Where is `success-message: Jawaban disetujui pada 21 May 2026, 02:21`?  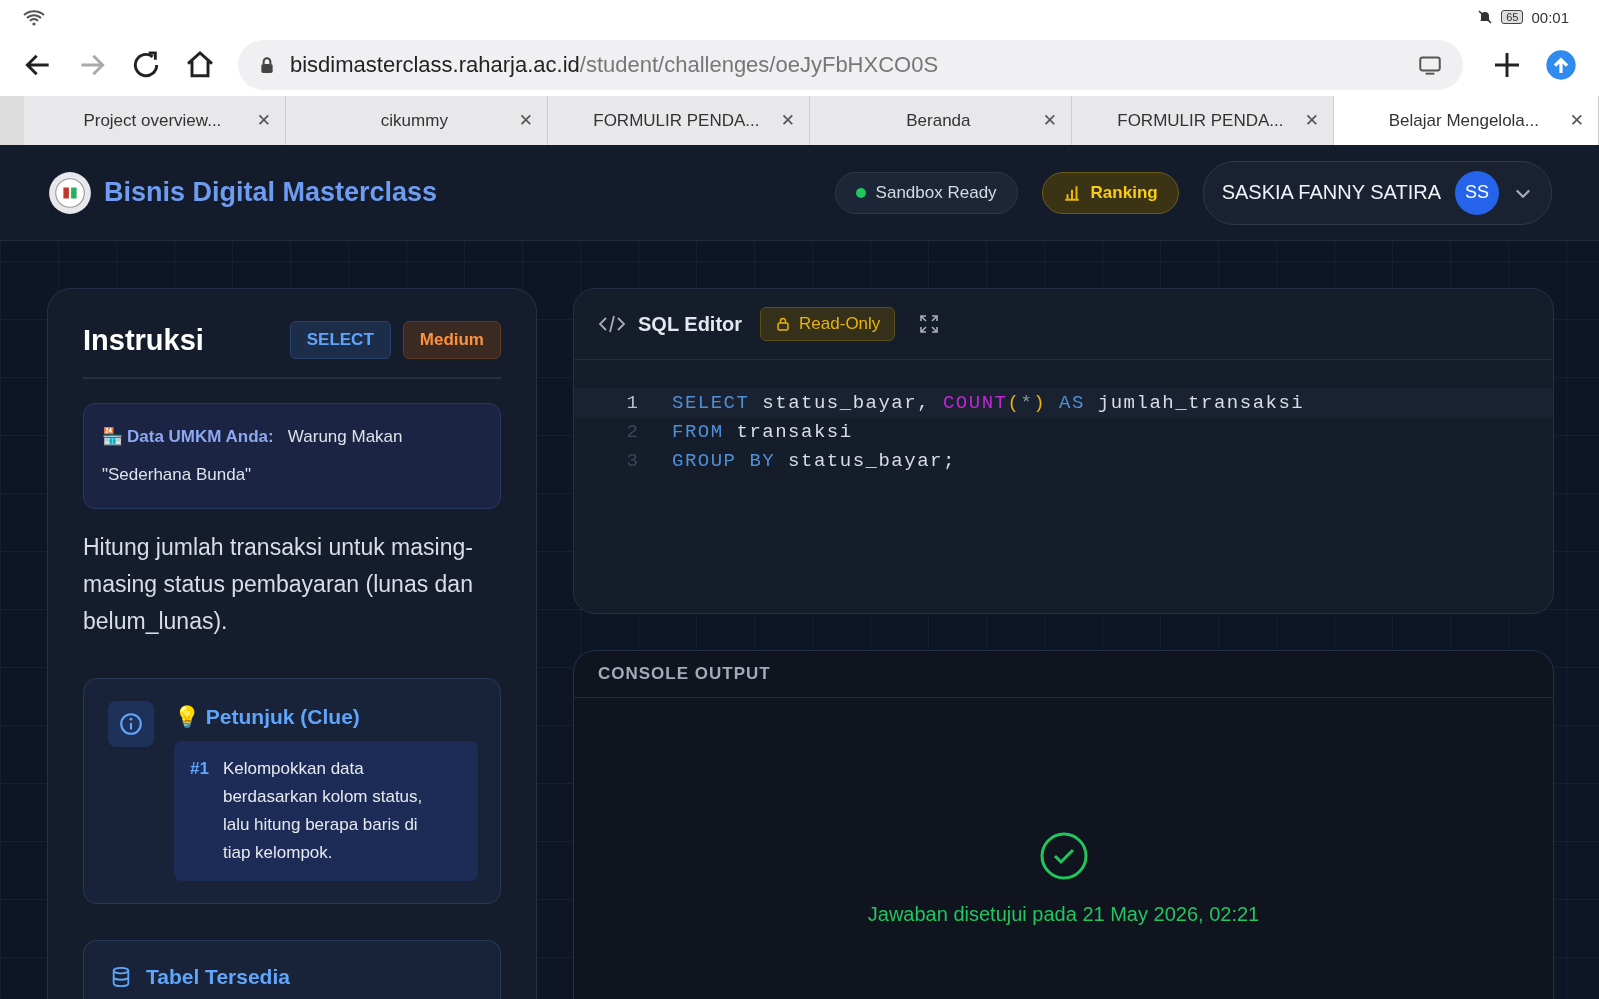
success-message: Jawaban disetujui pada 21 May 2026, 02:21 is located at coordinates (1063, 914).